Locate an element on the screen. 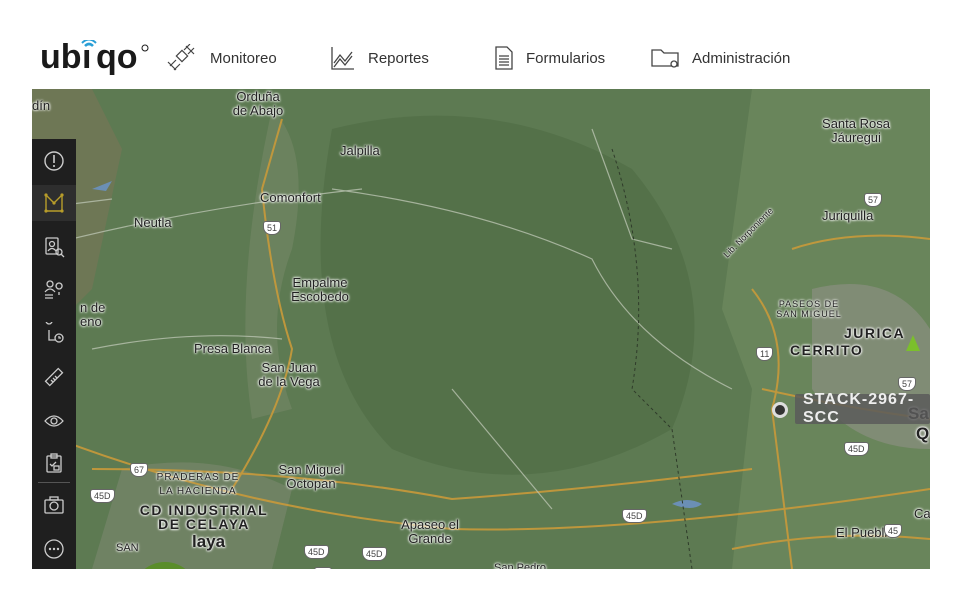 This screenshot has width=960, height=600. alert-icon is located at coordinates (54, 161).